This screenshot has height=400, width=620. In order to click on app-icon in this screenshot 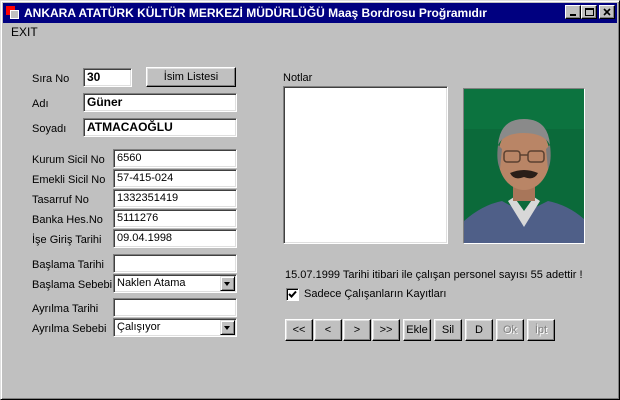, I will do `click(13, 13)`.